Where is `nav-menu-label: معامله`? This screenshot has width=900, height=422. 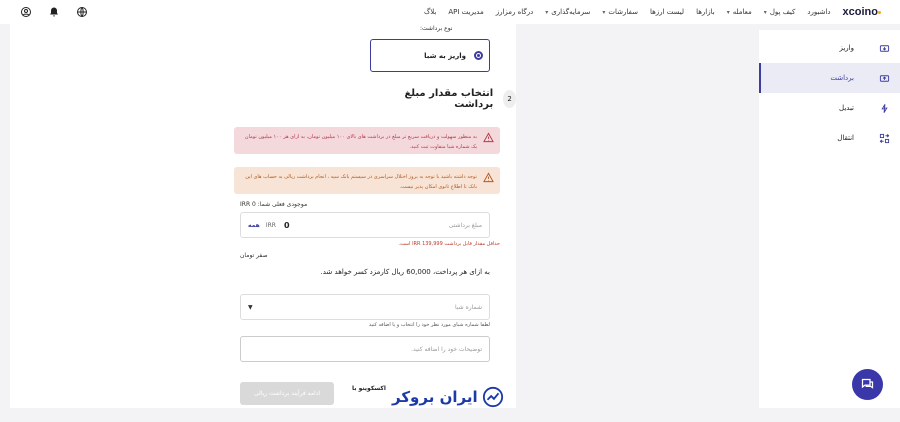 nav-menu-label: معامله is located at coordinates (742, 12).